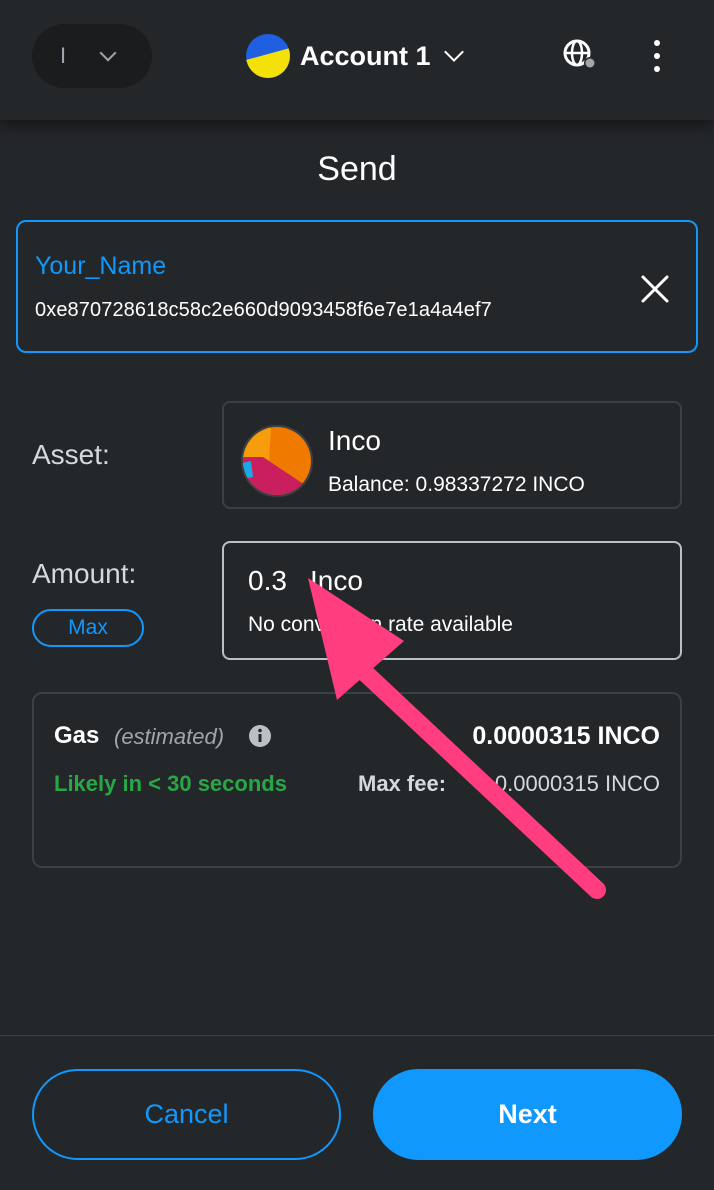 The width and height of the screenshot is (714, 1190). I want to click on account-name: Account 1, so click(365, 55).